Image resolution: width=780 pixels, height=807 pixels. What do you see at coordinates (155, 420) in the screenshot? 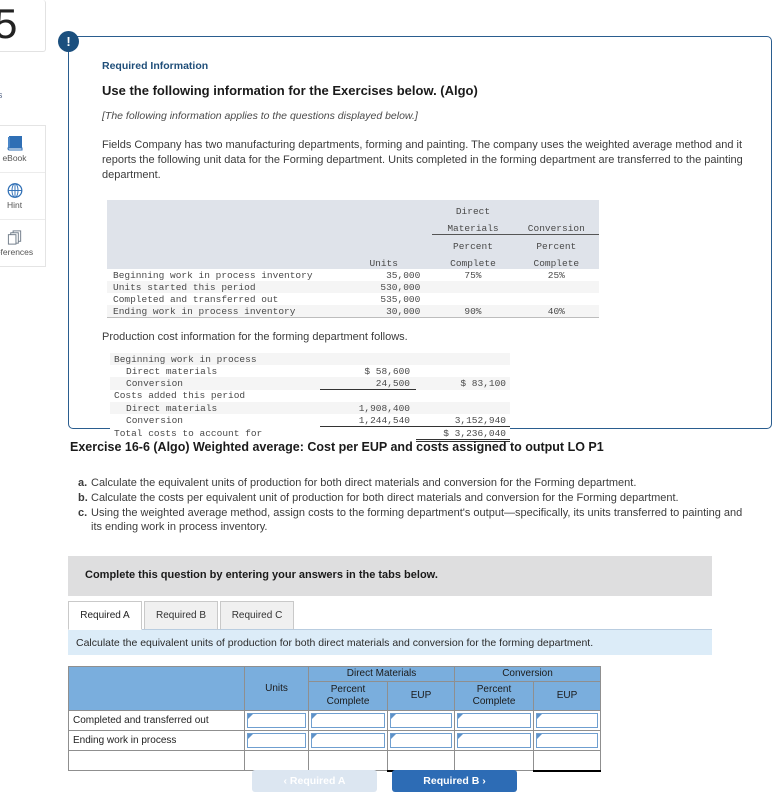
I see `row-label: Conversion` at bounding box center [155, 420].